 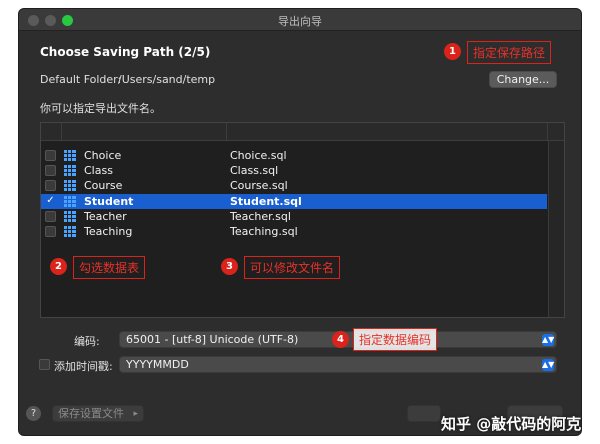 What do you see at coordinates (44, 364) in the screenshot?
I see `timestamp-checkbox` at bounding box center [44, 364].